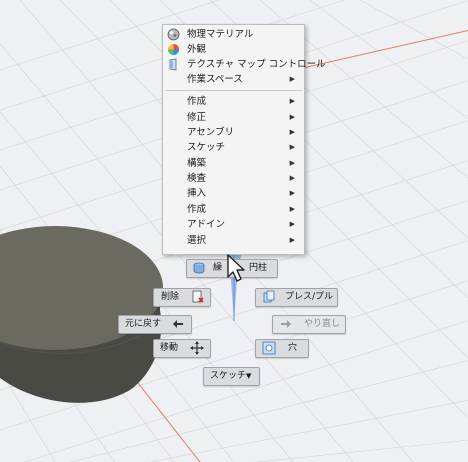  I want to click on press-pull-icon, so click(269, 296).